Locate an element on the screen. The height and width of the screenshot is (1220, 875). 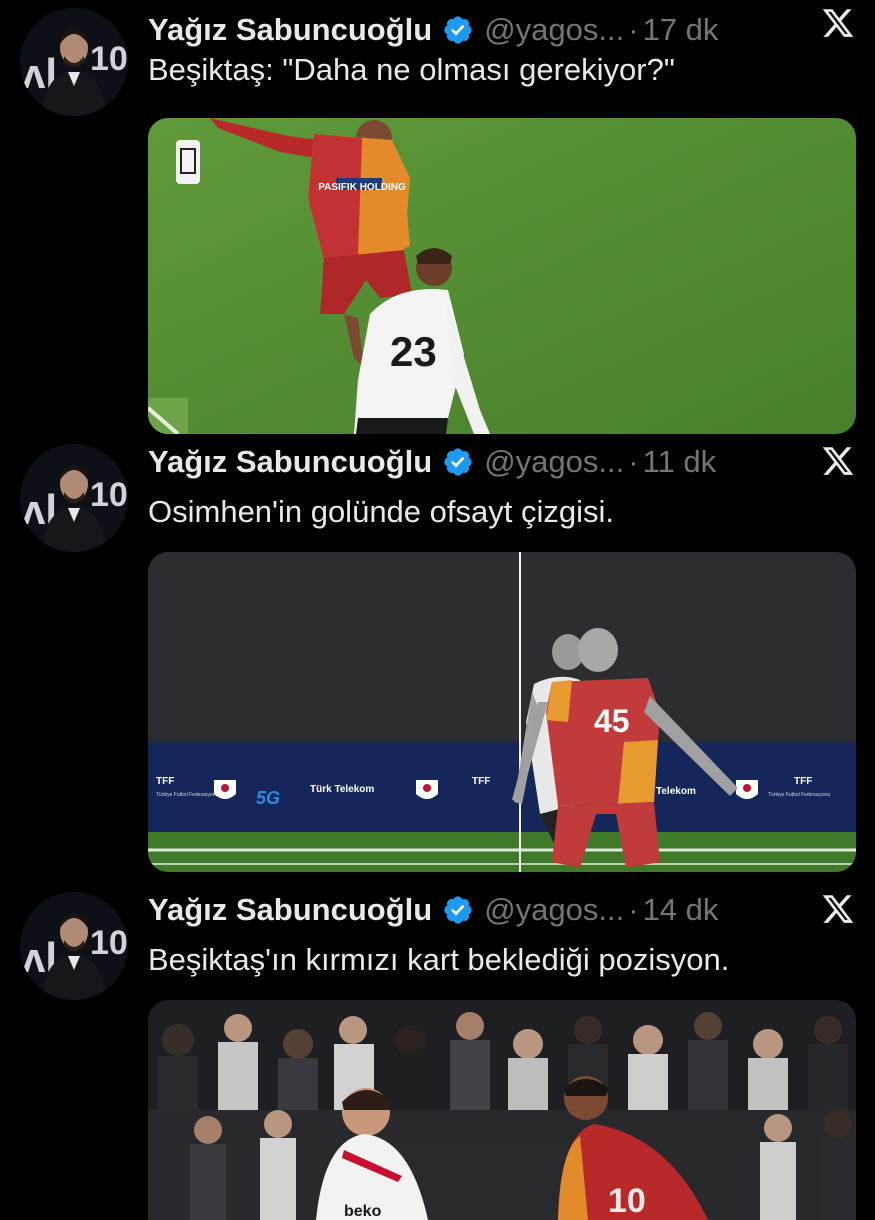
shirt-sponsor: PASIFIK HOLDING is located at coordinates (362, 187).